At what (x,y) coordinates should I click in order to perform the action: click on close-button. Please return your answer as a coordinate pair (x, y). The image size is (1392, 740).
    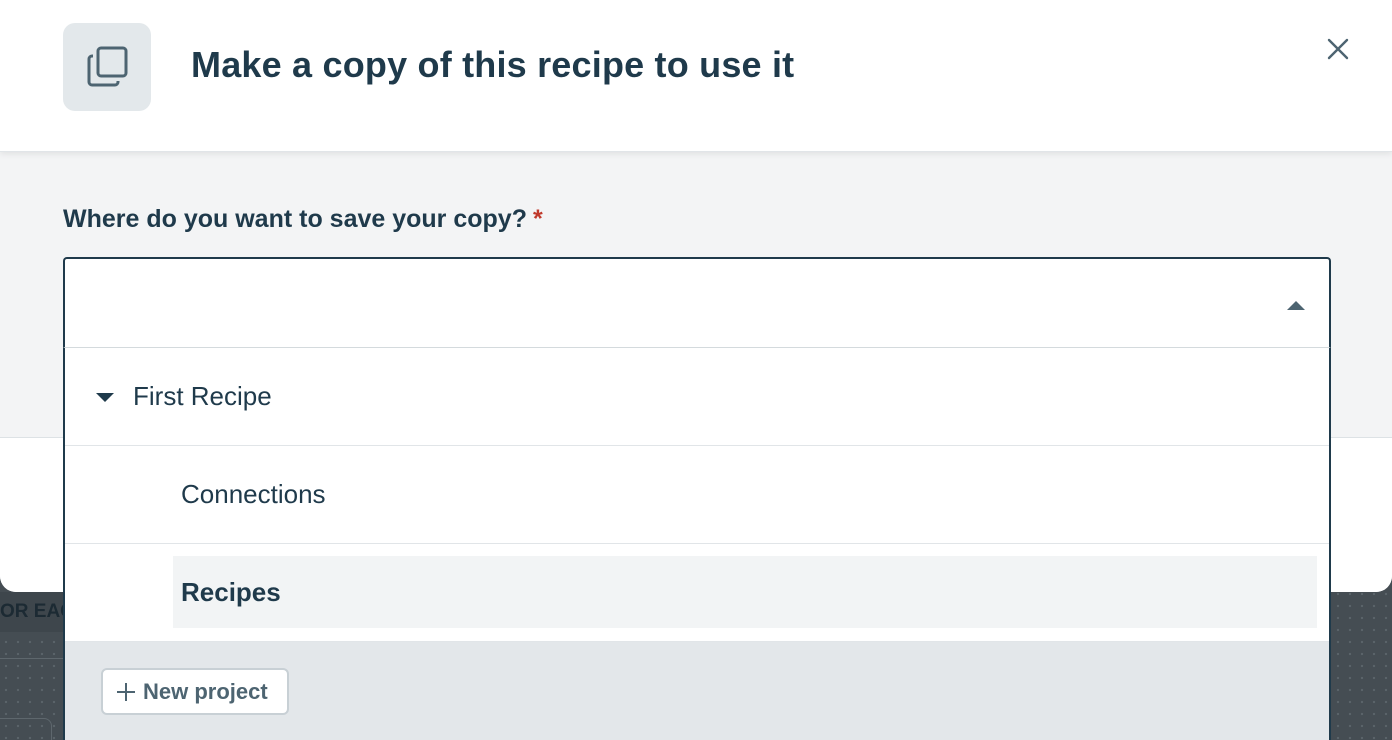
    Looking at the image, I should click on (1338, 49).